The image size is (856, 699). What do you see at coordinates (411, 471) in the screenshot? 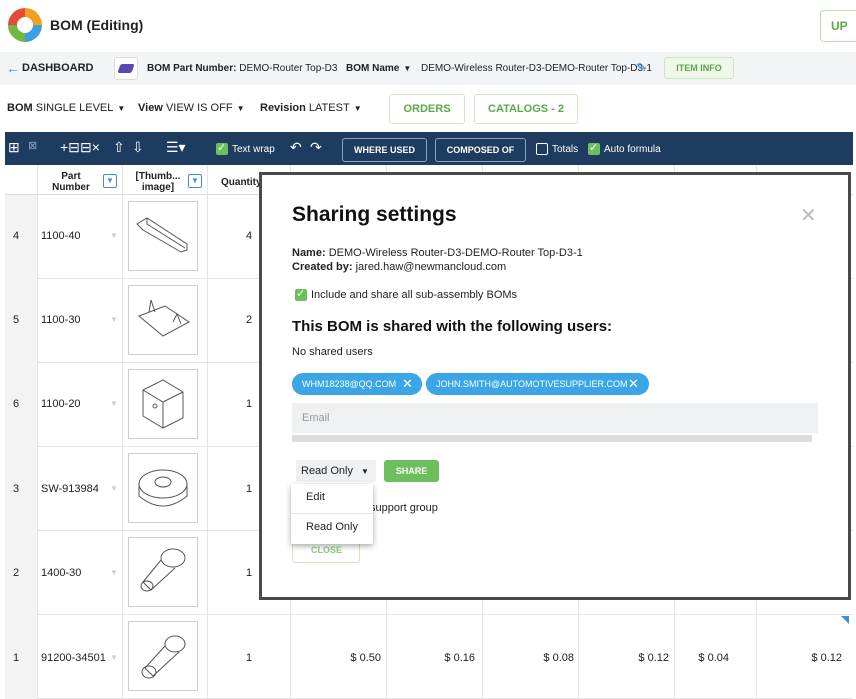
I see `share-button: SHARE` at bounding box center [411, 471].